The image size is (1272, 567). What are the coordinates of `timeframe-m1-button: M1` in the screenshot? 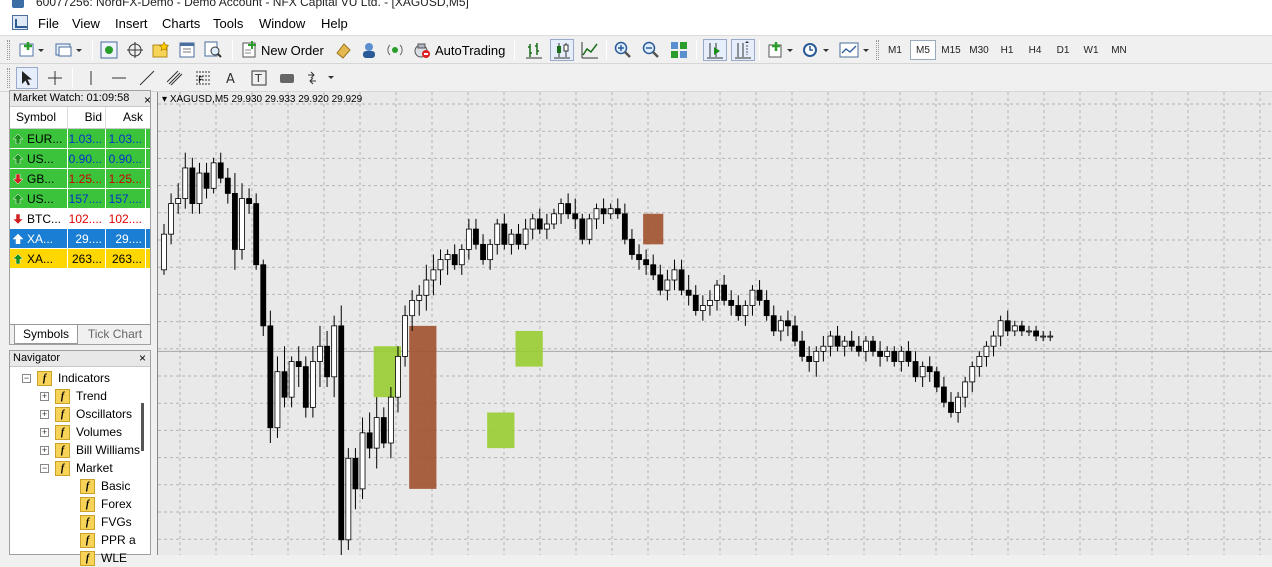 It's located at (895, 50).